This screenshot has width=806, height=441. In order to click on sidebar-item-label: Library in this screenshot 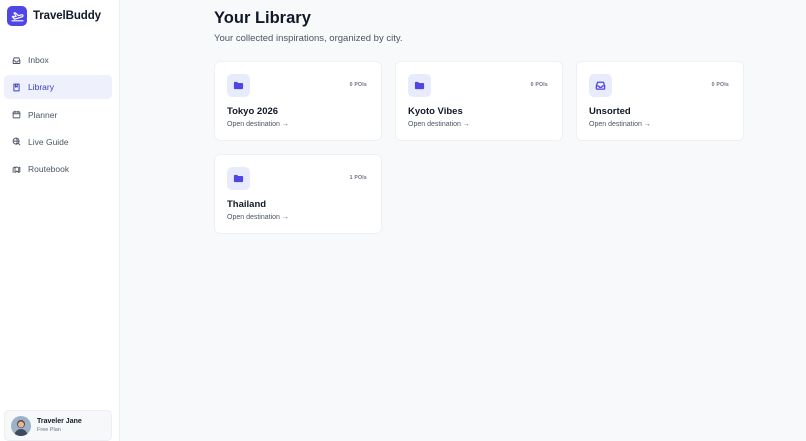, I will do `click(41, 87)`.